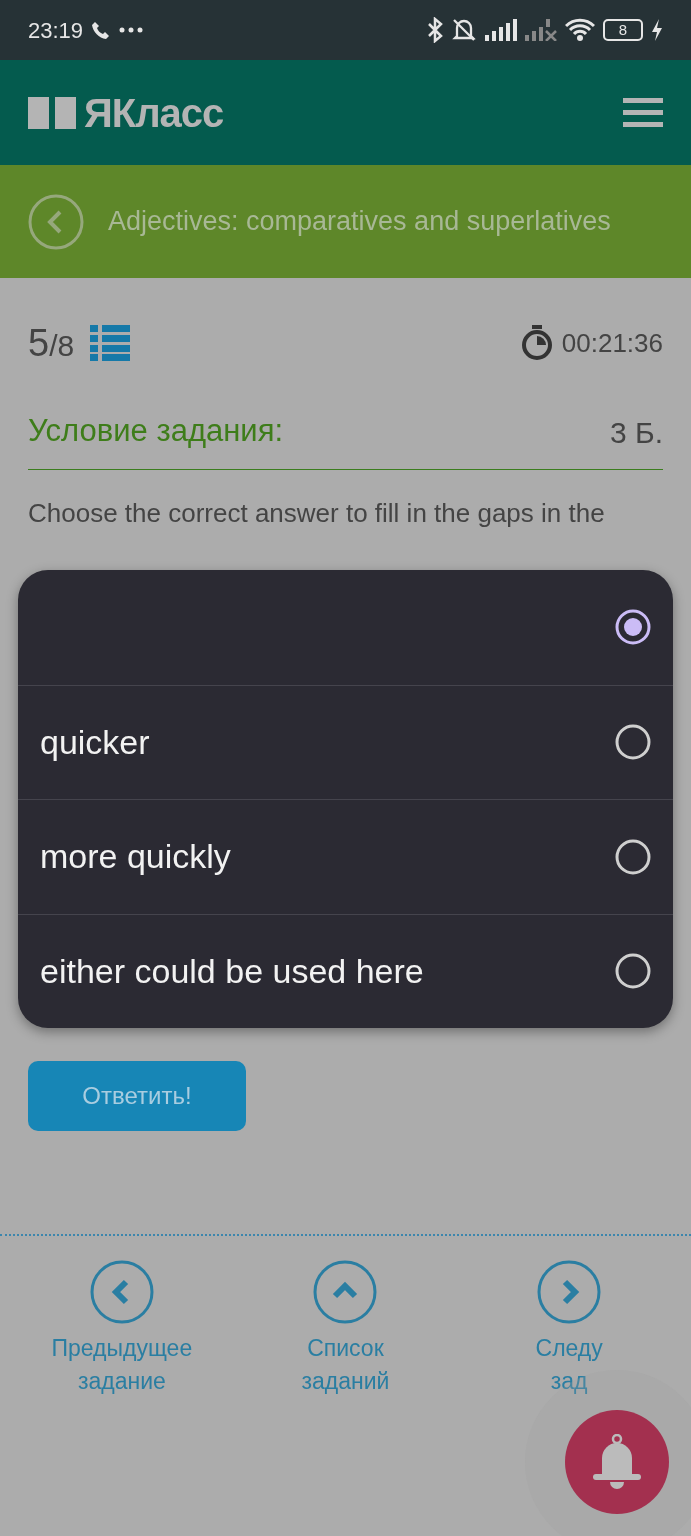 Image resolution: width=691 pixels, height=1536 pixels. I want to click on book-icon, so click(52, 112).